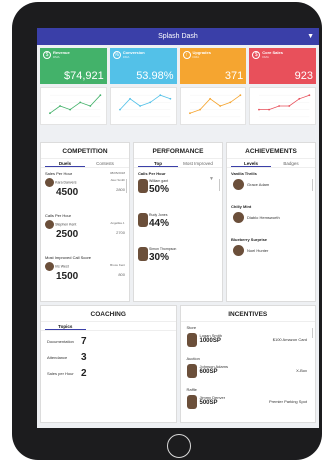 The height and width of the screenshot is (462, 330). Describe the element at coordinates (108, 341) in the screenshot. I see `coaching-row: Documentation 7` at that location.